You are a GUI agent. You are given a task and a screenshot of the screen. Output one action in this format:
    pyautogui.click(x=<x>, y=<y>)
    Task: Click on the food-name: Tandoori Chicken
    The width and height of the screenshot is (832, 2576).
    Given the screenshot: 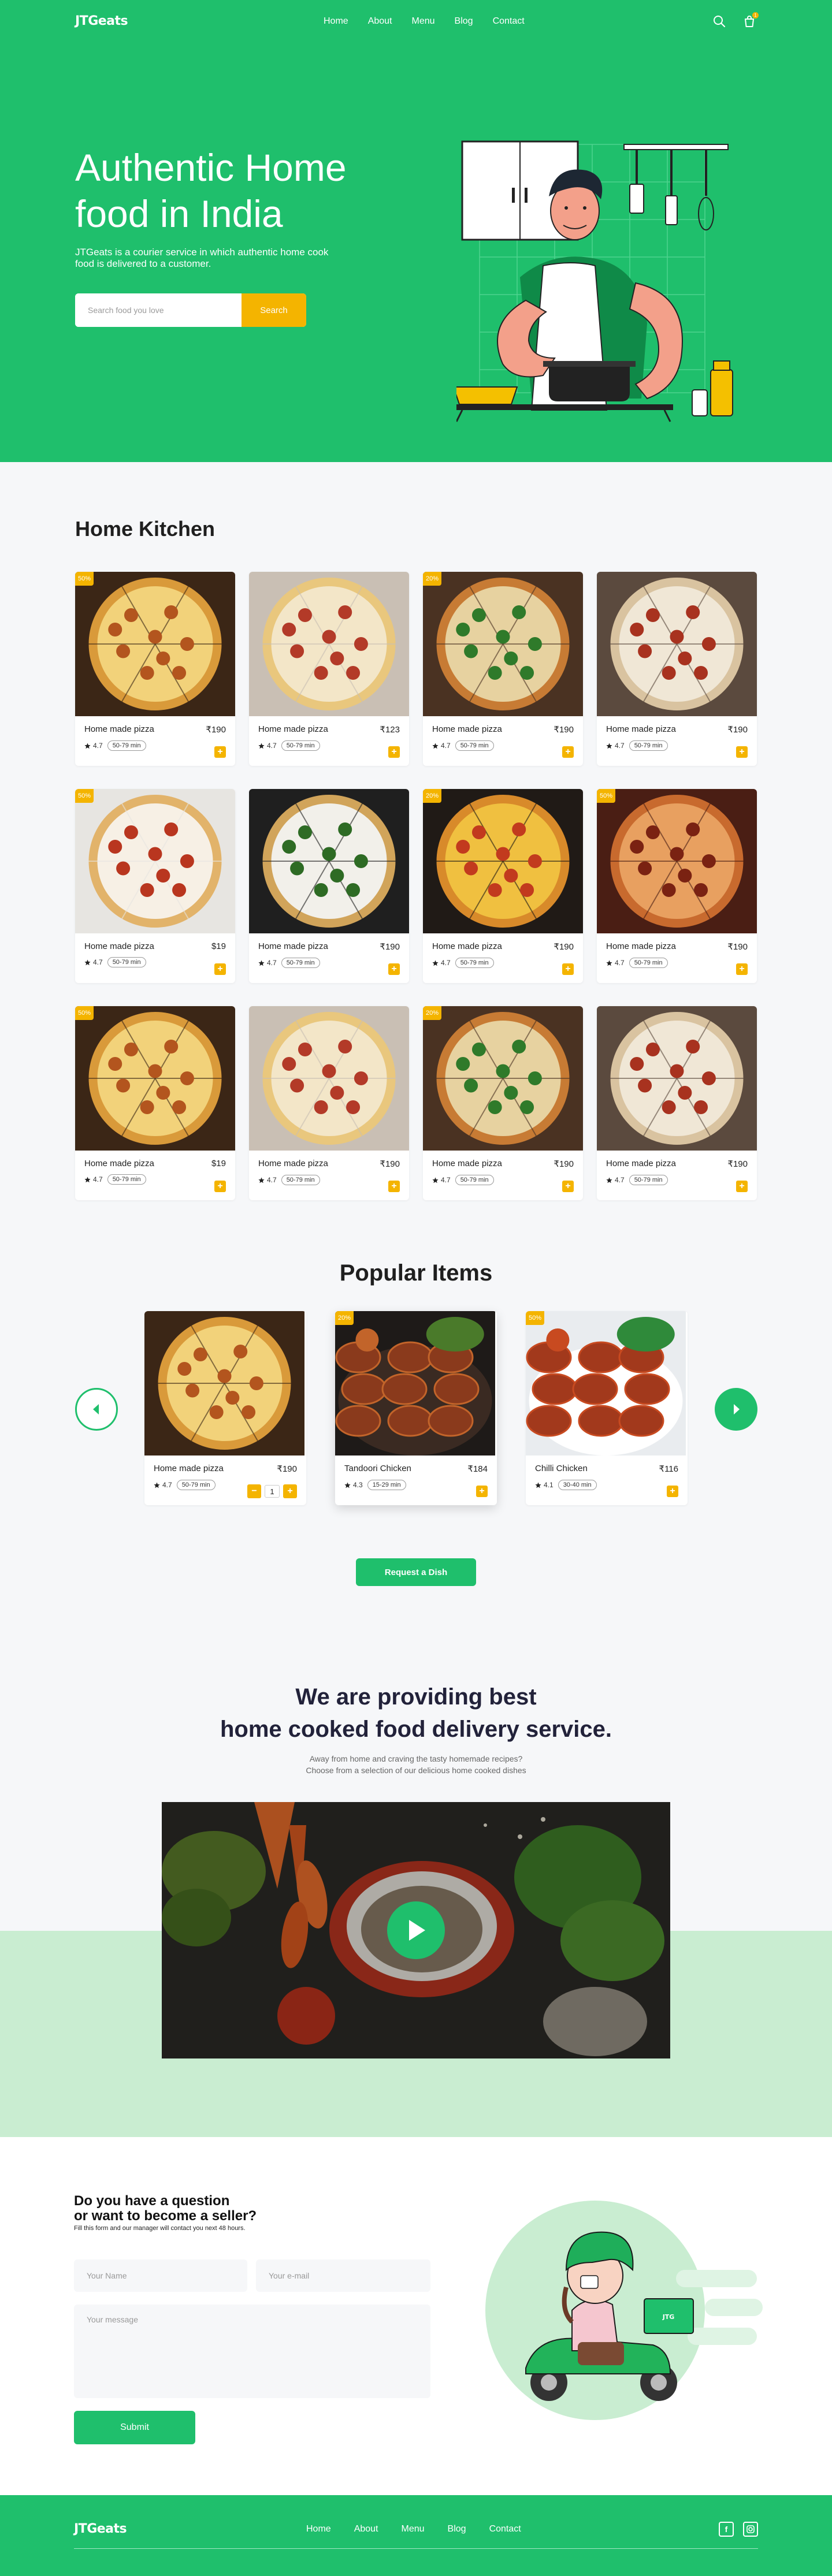 What is the action you would take?
    pyautogui.click(x=377, y=1468)
    